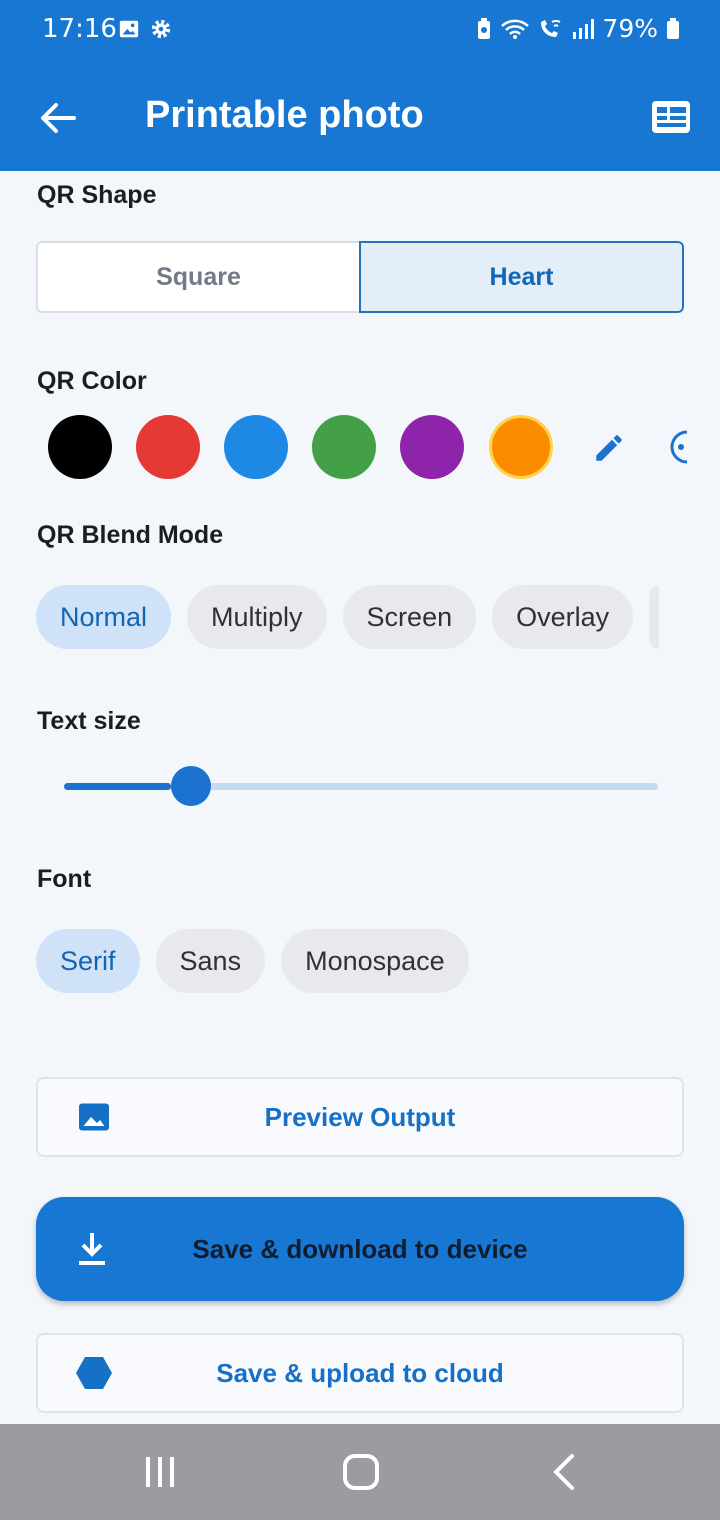 The image size is (720, 1520). I want to click on gear-icon, so click(161, 29).